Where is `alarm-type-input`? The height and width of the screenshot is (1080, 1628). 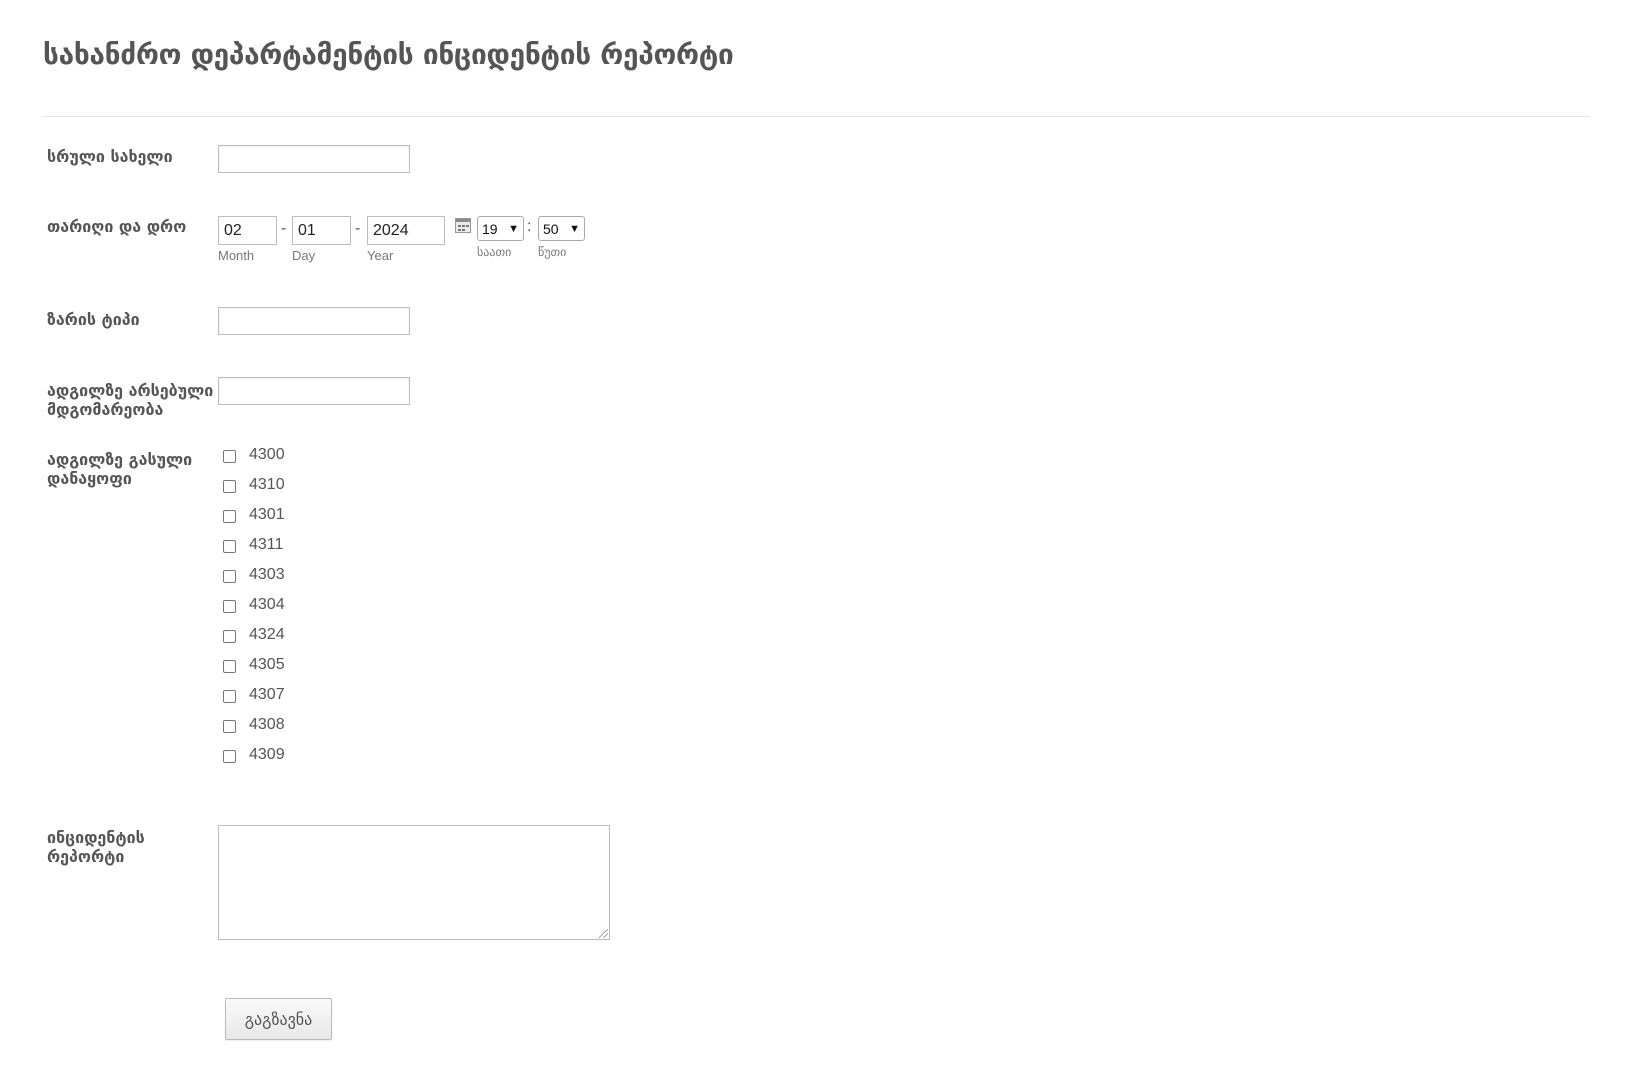
alarm-type-input is located at coordinates (314, 321).